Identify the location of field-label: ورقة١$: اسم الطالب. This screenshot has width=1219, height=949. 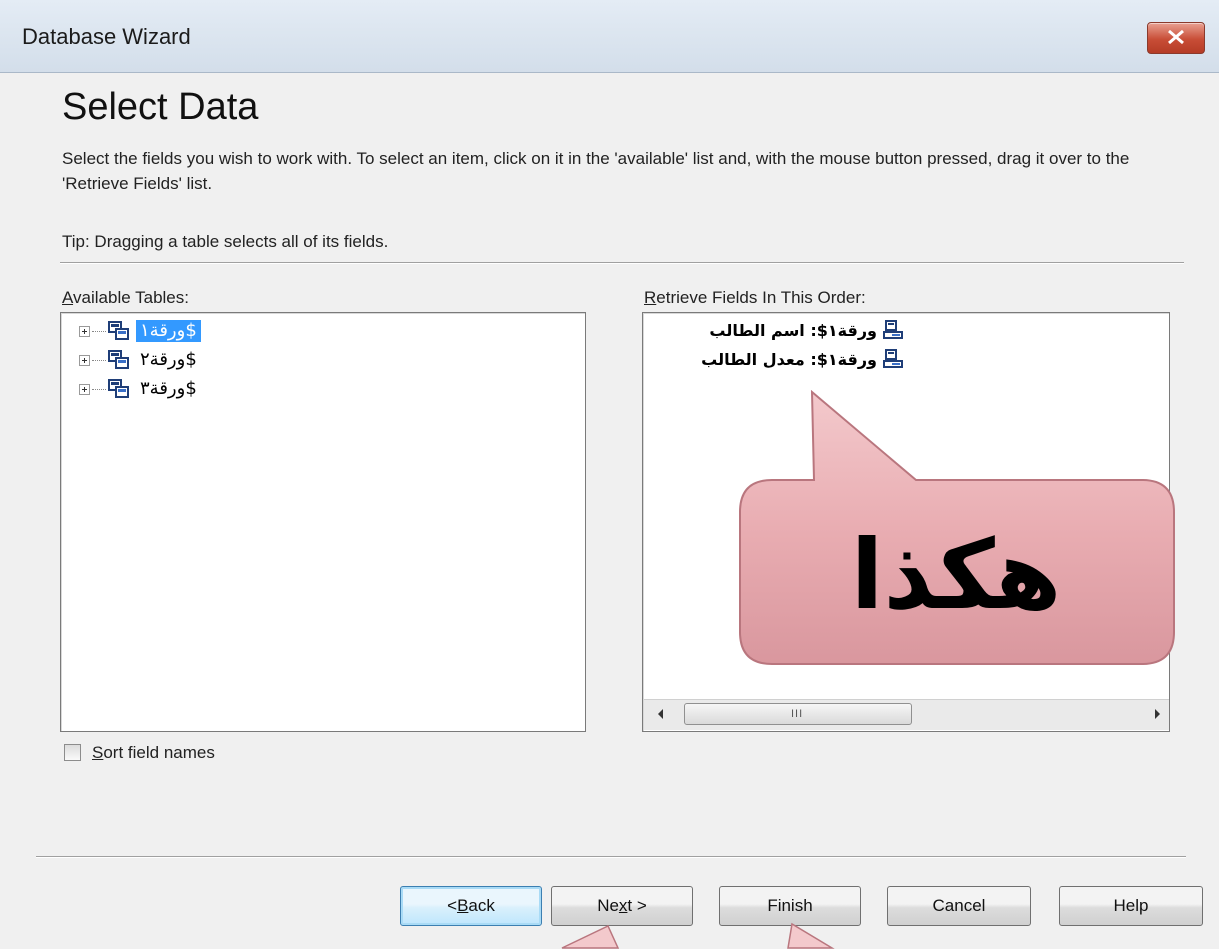
(793, 330).